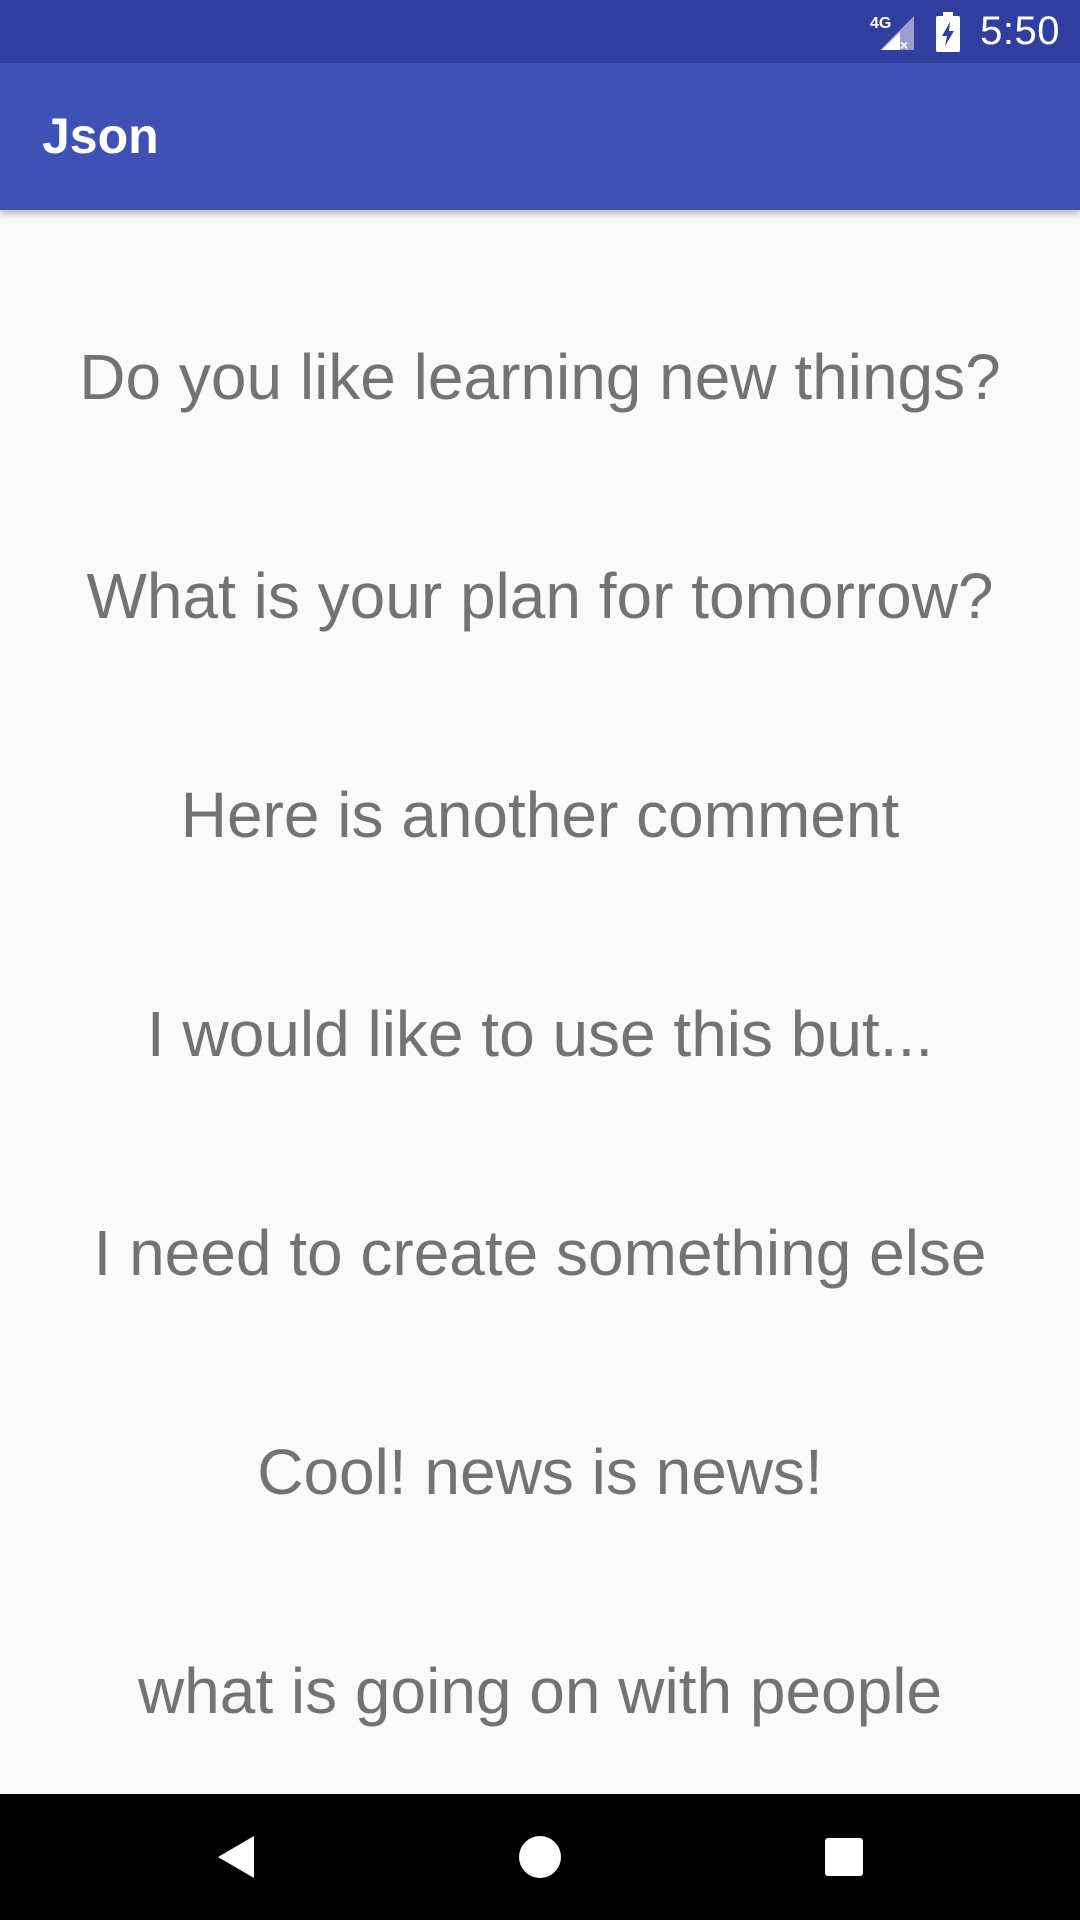  I want to click on navigation-bar, so click(540, 1857).